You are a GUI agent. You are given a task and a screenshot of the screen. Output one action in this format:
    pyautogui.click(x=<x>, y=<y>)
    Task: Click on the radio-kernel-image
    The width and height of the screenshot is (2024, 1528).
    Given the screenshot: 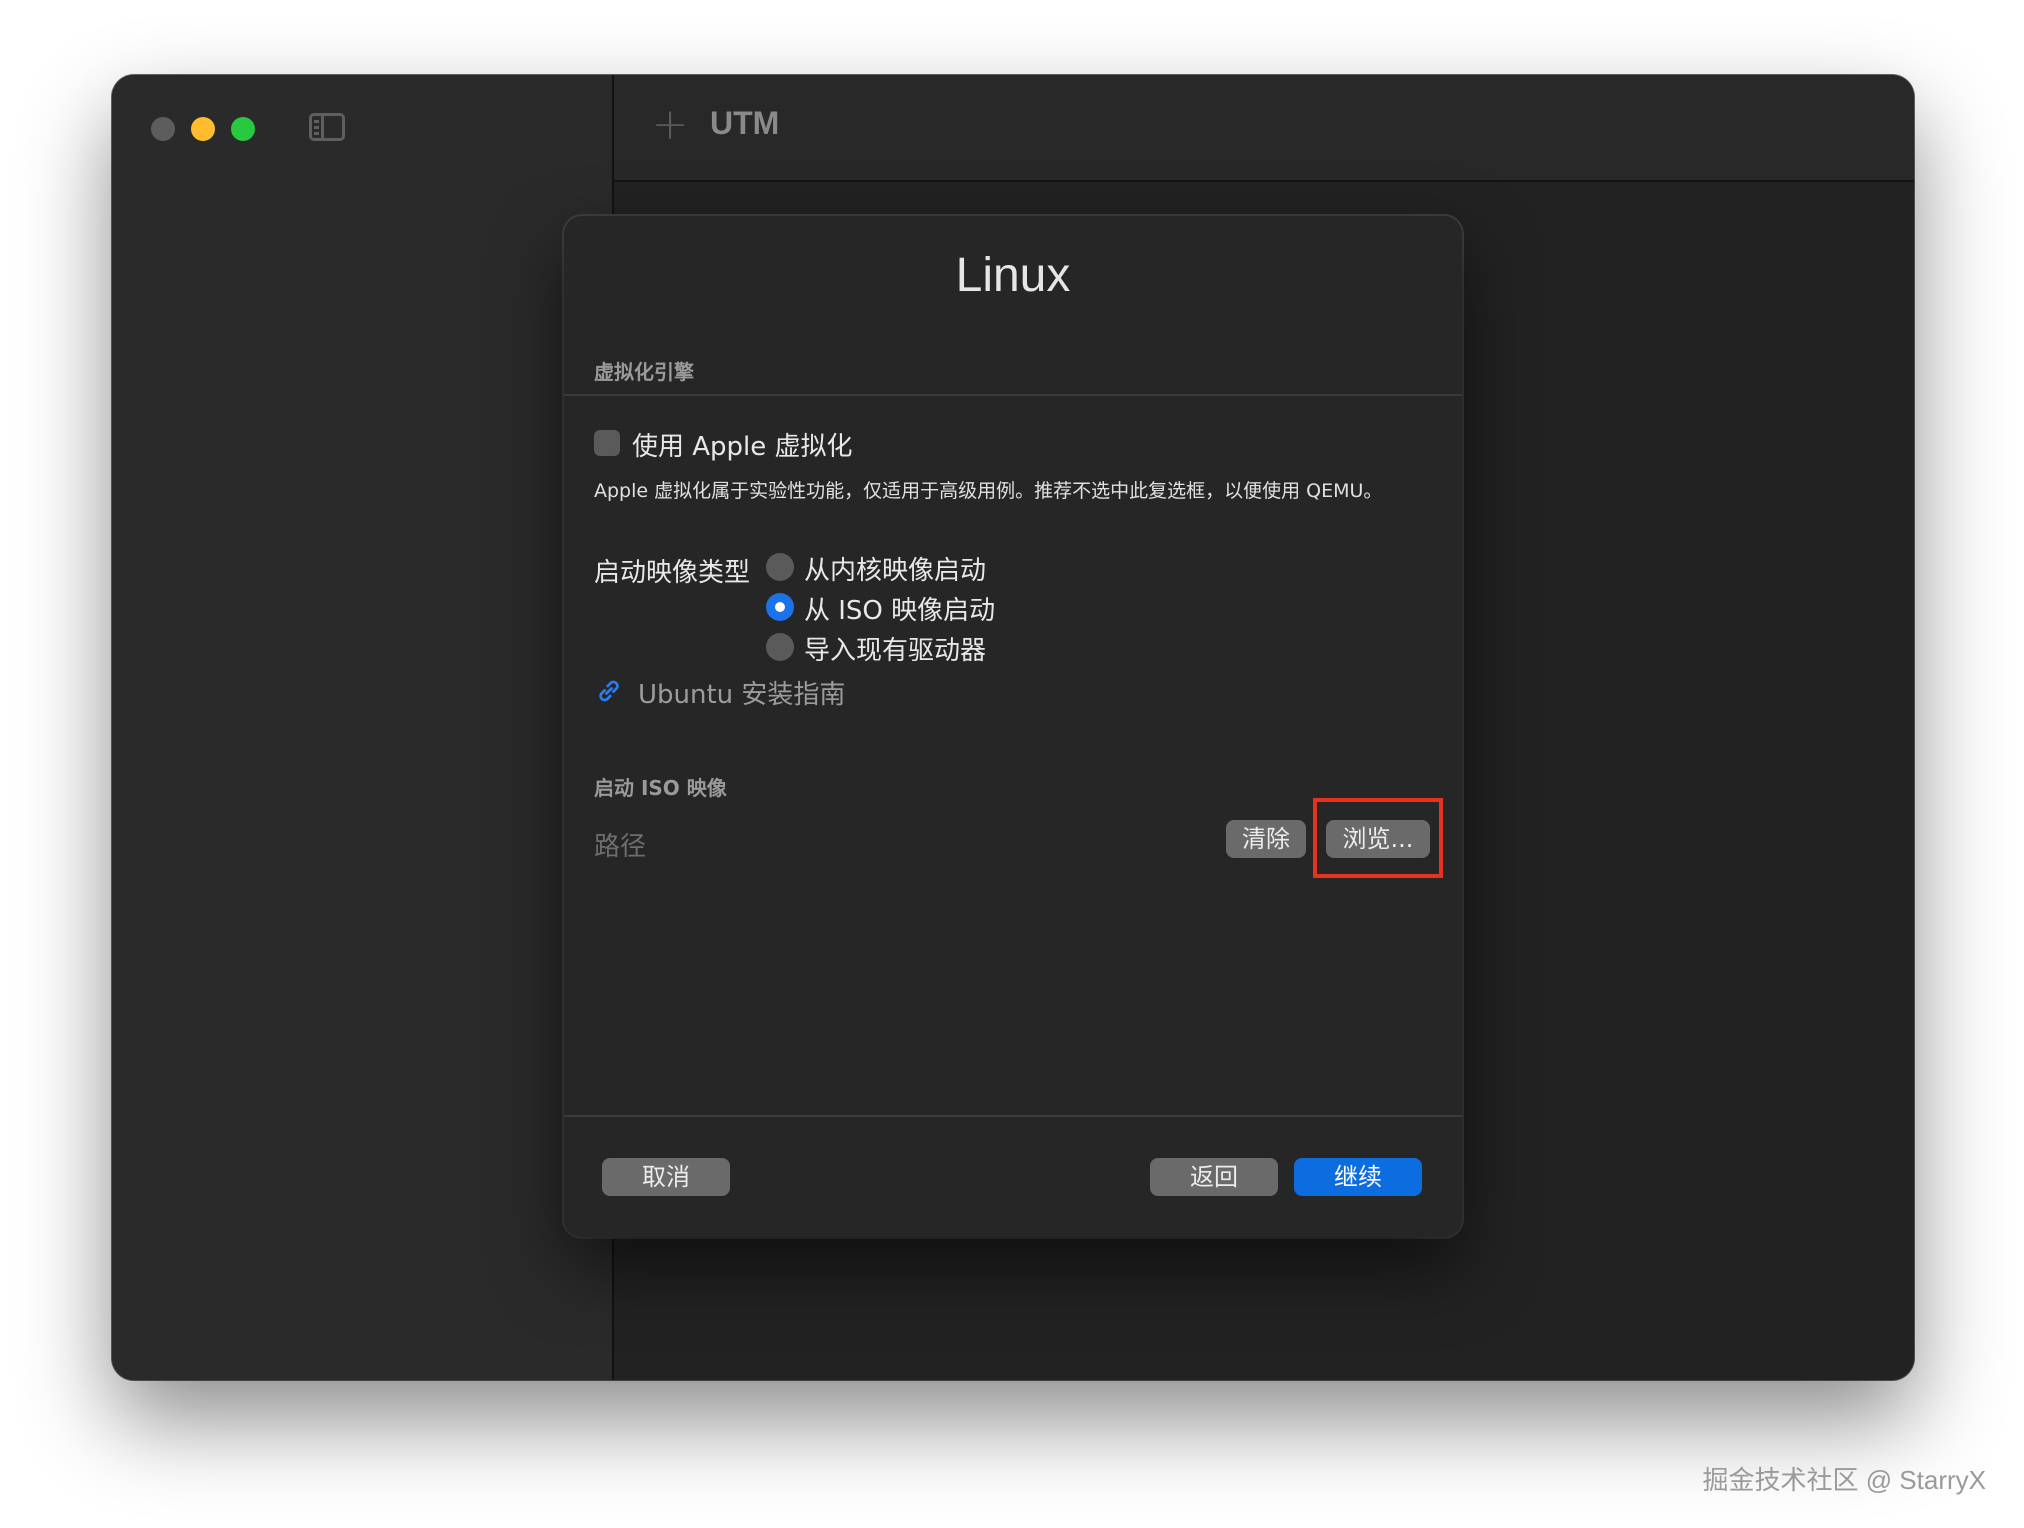 What is the action you would take?
    pyautogui.click(x=780, y=567)
    